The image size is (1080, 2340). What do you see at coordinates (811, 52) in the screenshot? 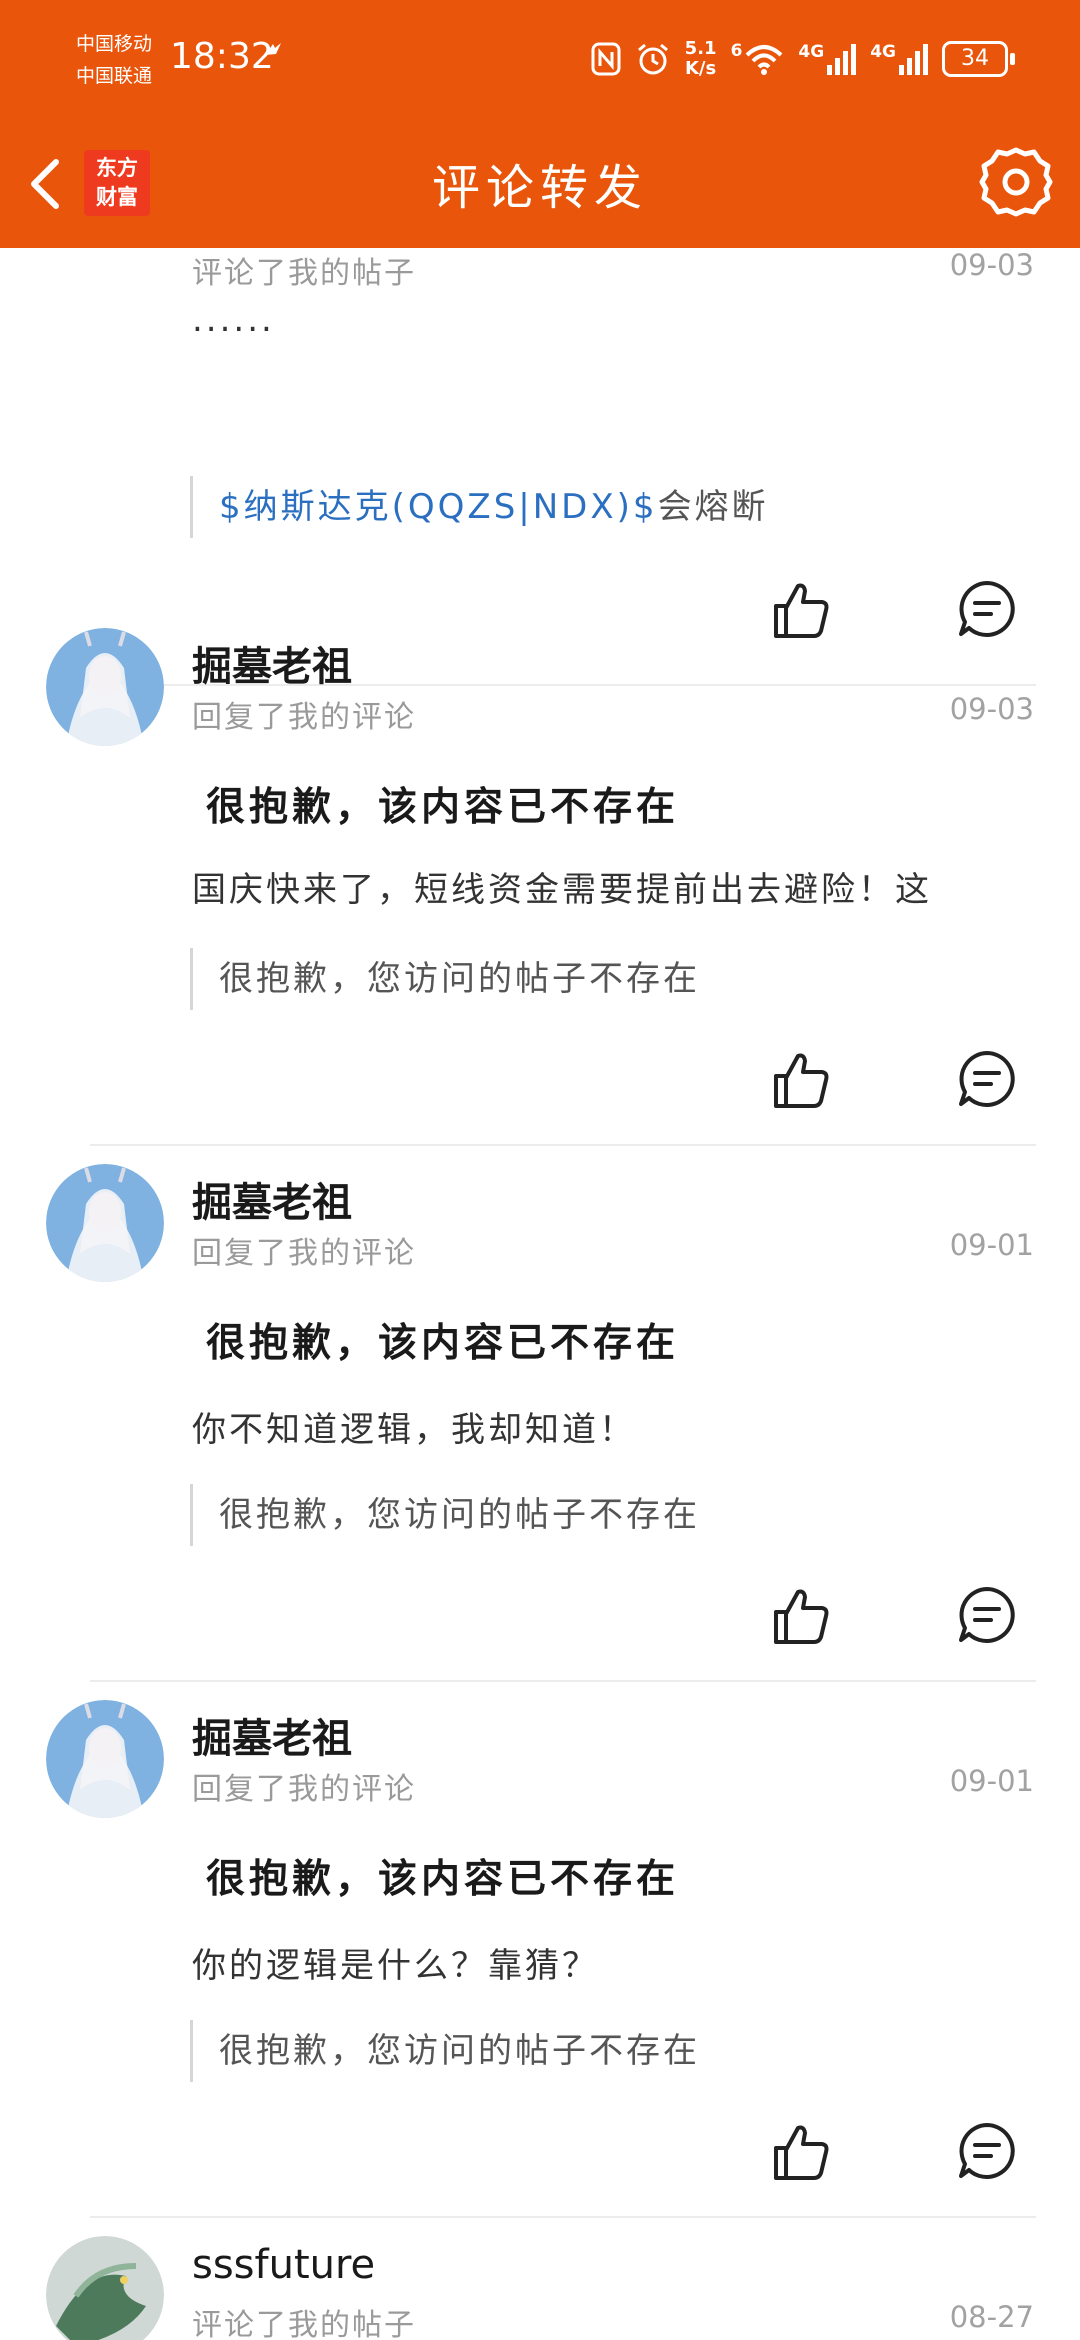
I see `network-type-1: 4G` at bounding box center [811, 52].